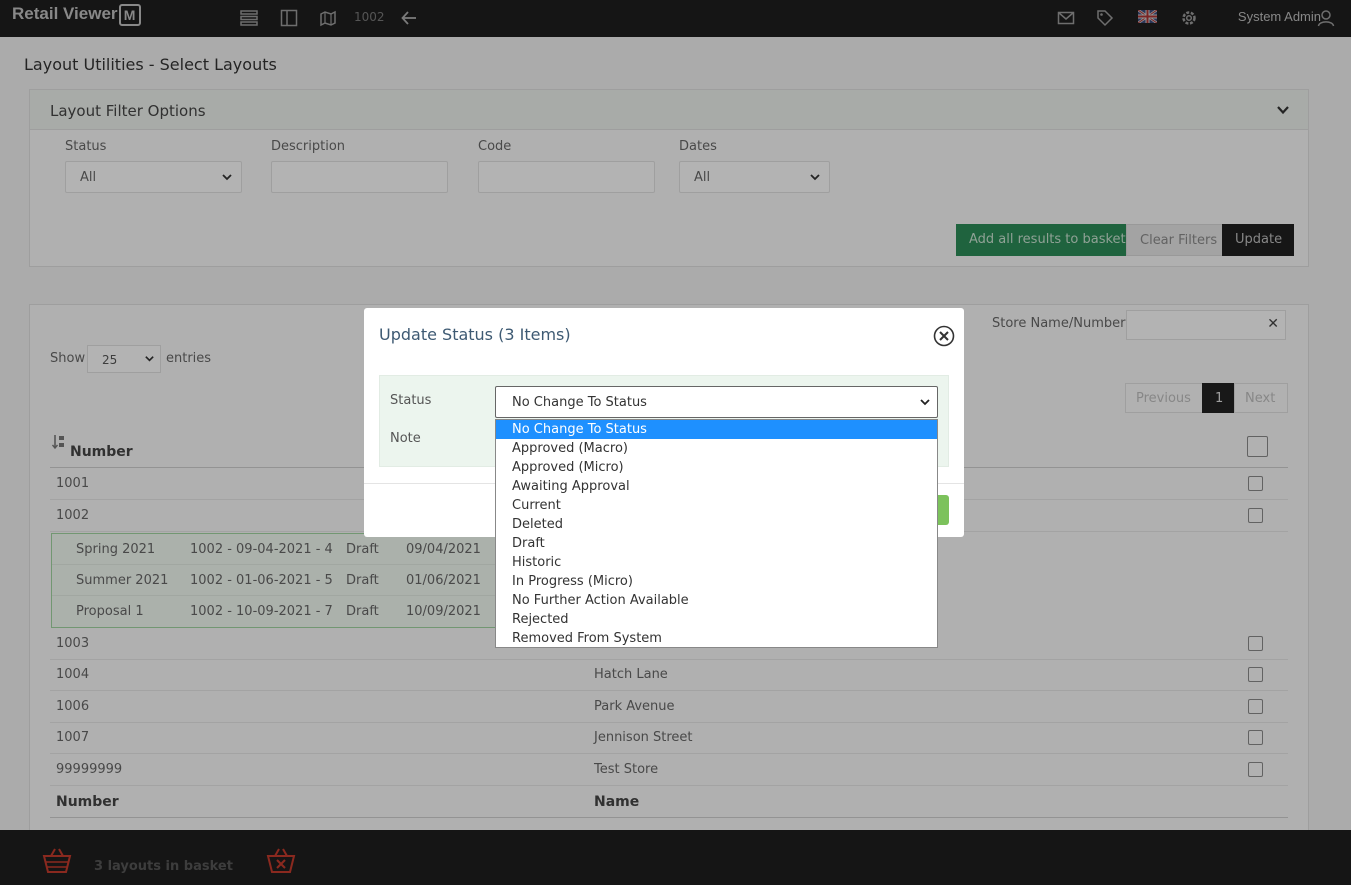  What do you see at coordinates (716, 638) in the screenshot?
I see `status-option: Removed From System` at bounding box center [716, 638].